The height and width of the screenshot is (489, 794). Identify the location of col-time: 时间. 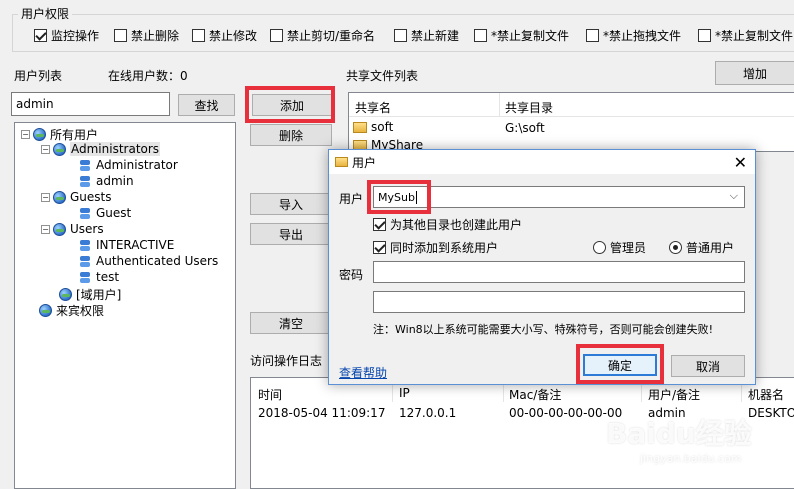
(270, 394).